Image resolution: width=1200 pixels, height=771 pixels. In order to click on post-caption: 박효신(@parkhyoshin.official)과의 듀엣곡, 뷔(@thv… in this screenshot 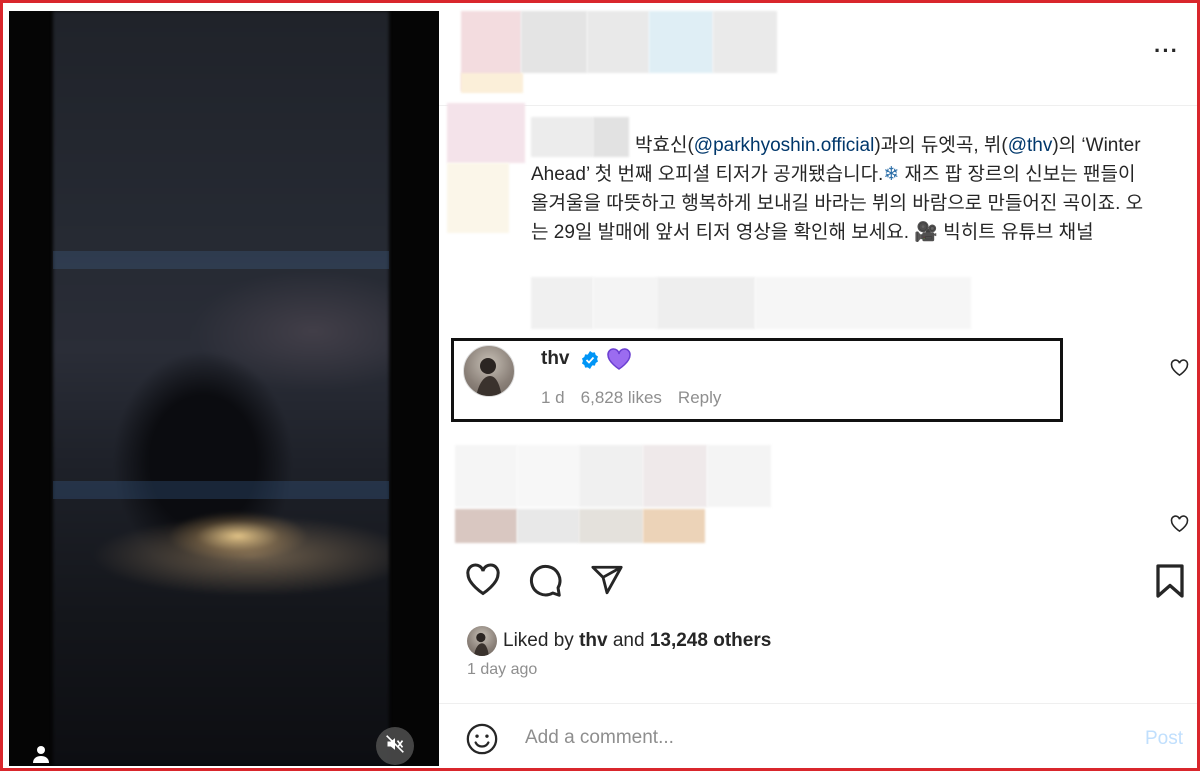, I will do `click(841, 189)`.